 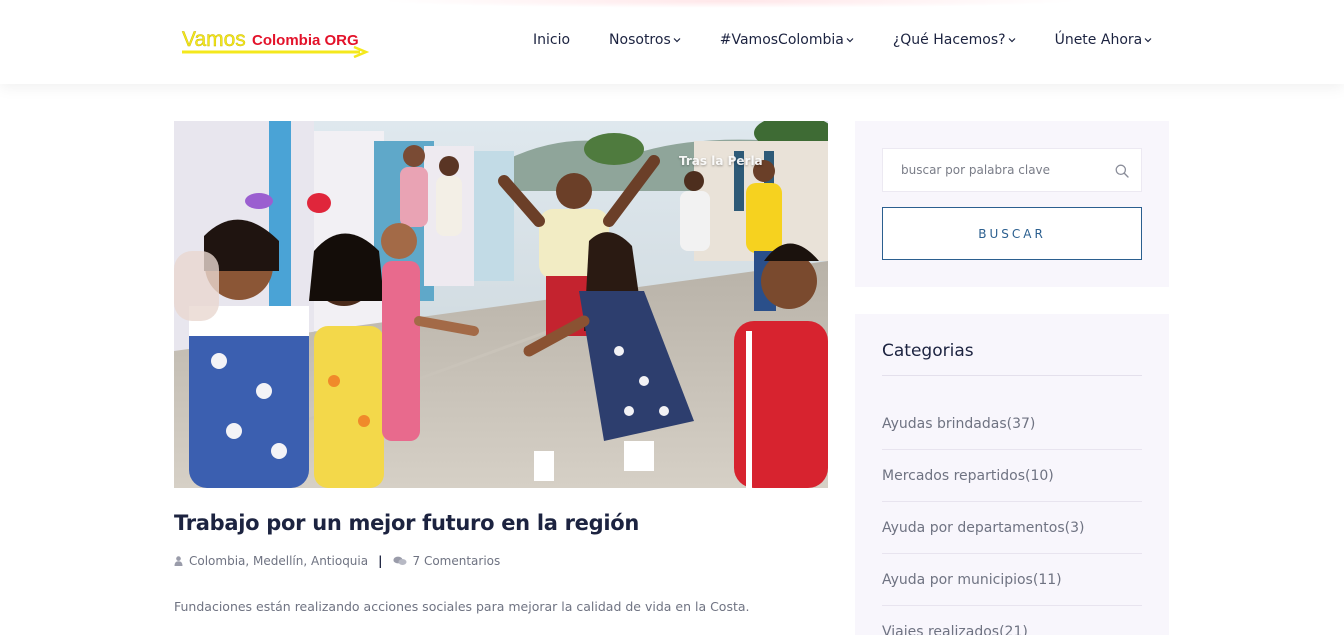 I want to click on nav-item-label: Inicio, so click(x=552, y=40).